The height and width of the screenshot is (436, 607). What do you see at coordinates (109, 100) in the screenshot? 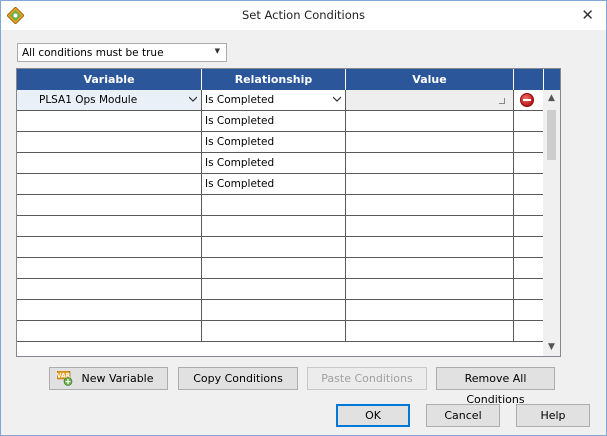
I see `cell-variable: PLSA1 Ops Module` at bounding box center [109, 100].